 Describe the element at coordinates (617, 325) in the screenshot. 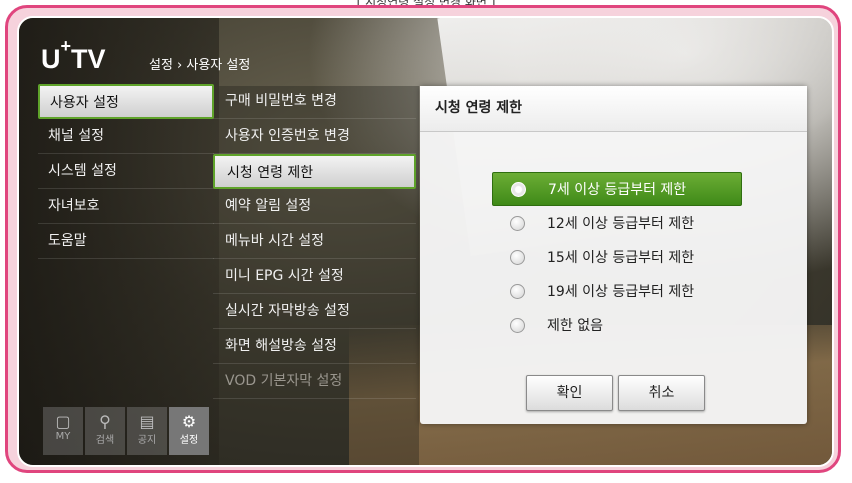

I see `age-option-none: 제한 없음` at that location.